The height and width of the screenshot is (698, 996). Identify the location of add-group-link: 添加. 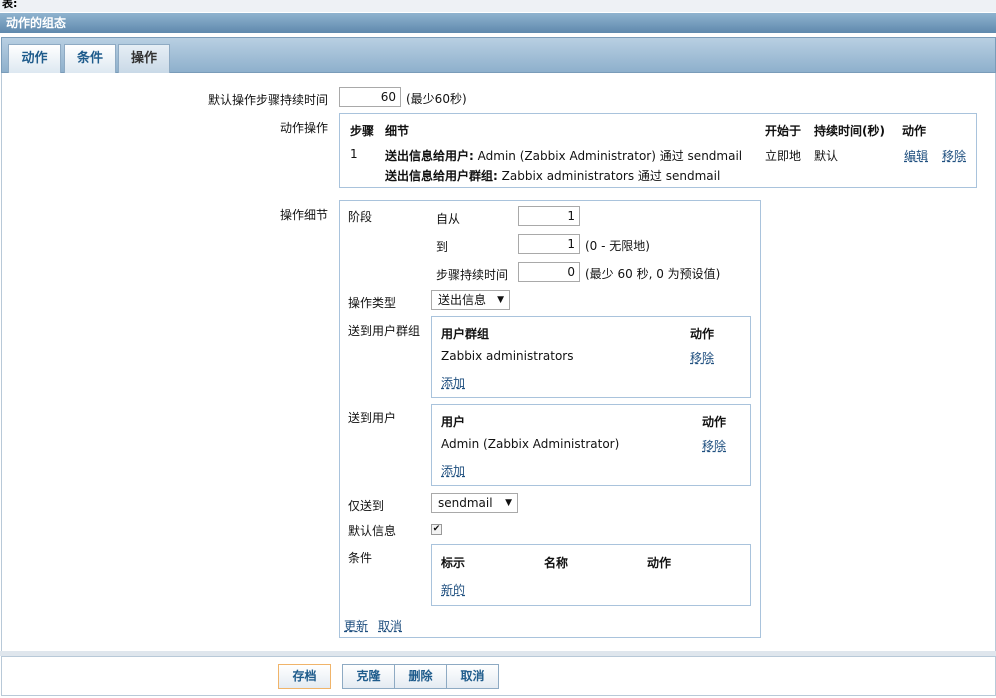
(453, 382).